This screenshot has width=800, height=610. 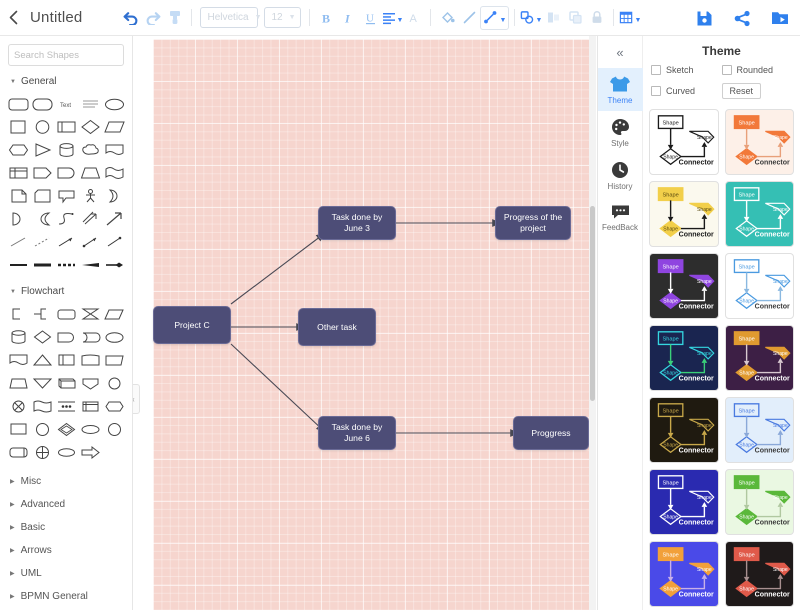 I want to click on share-button, so click(x=742, y=18).